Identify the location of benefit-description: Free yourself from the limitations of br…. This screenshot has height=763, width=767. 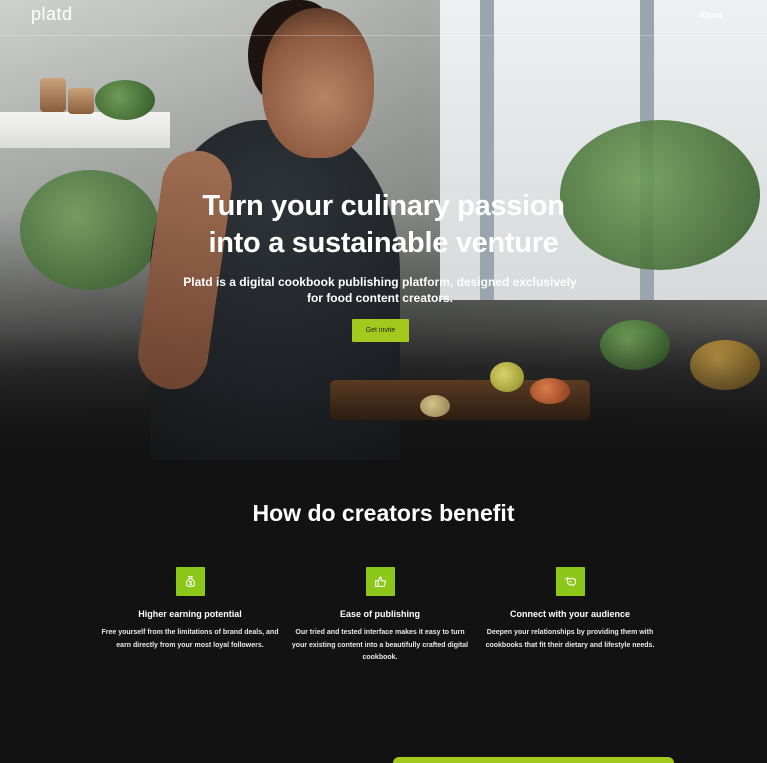
(190, 639).